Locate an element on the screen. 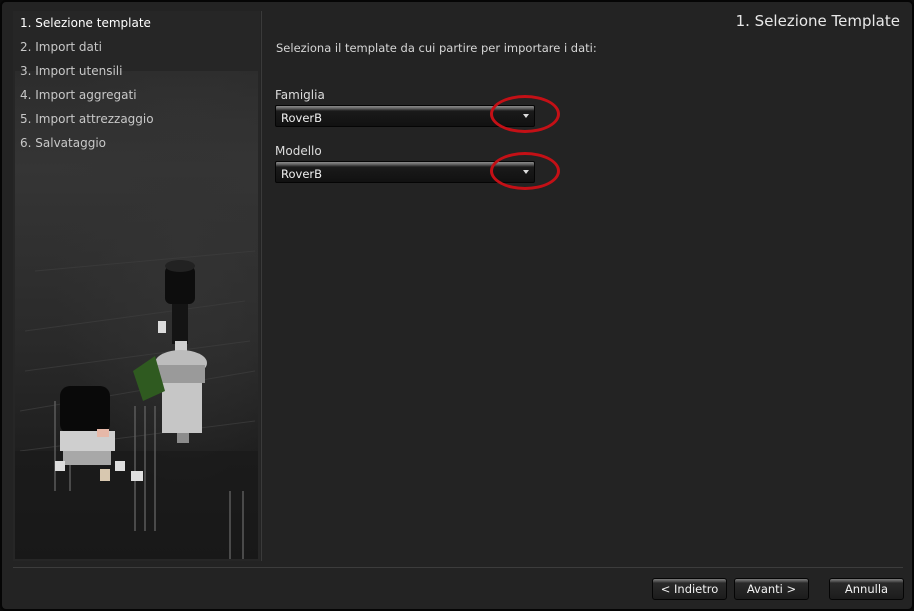 The width and height of the screenshot is (914, 611). model-label: Modello is located at coordinates (298, 151).